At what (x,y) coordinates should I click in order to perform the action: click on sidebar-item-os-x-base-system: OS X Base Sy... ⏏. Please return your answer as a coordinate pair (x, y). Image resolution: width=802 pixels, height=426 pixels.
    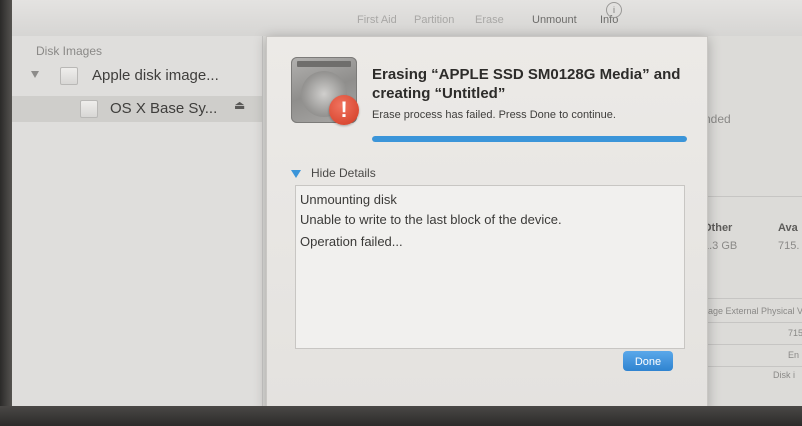
    Looking at the image, I should click on (137, 109).